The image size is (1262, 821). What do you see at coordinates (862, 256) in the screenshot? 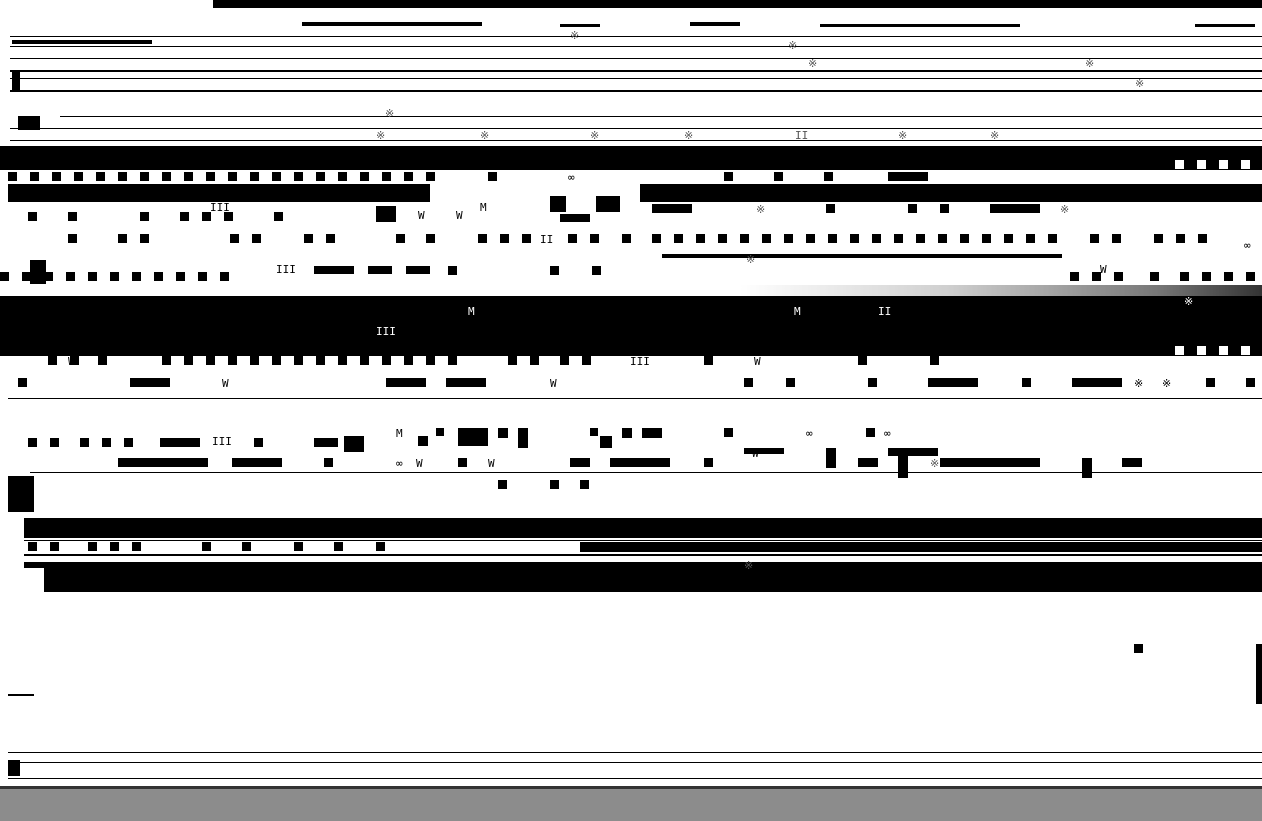
I see `row-underline` at bounding box center [862, 256].